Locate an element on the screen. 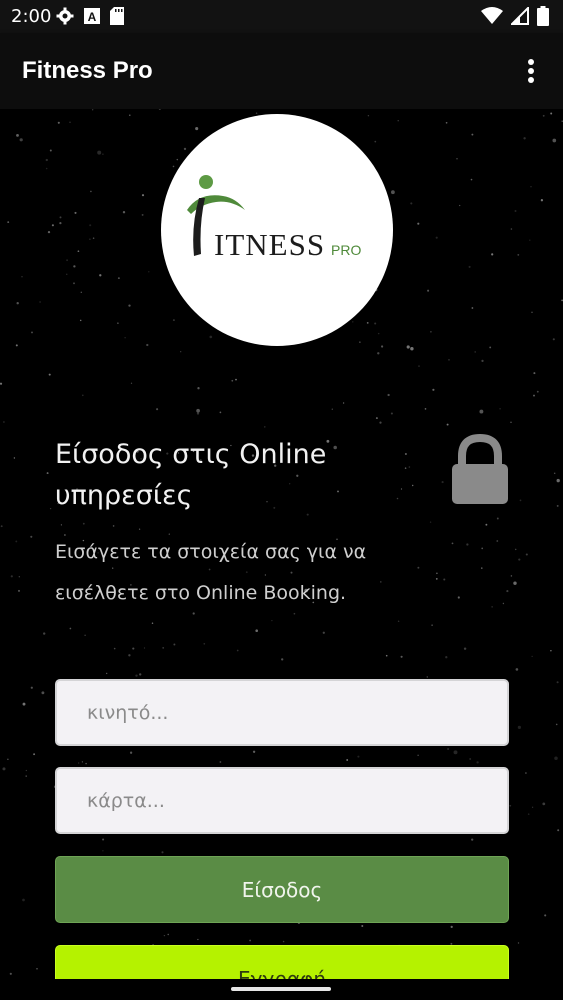 The height and width of the screenshot is (1000, 563). home-indicator is located at coordinates (281, 989).